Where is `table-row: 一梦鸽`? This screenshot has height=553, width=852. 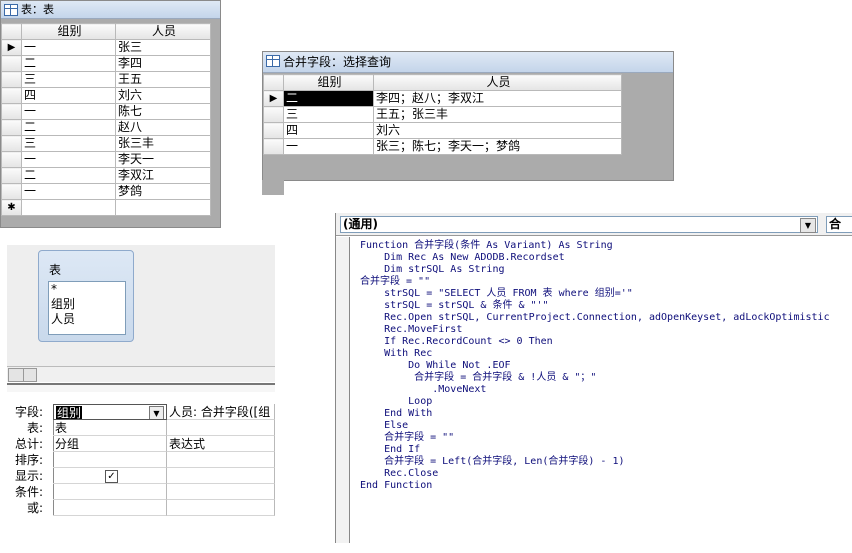 table-row: 一梦鸽 is located at coordinates (106, 191).